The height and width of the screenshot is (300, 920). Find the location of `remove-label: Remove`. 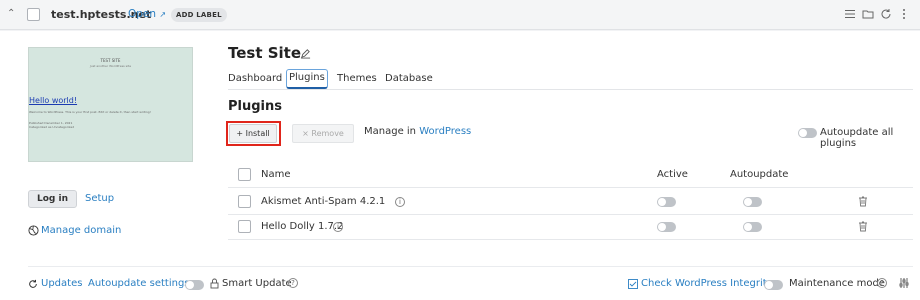

remove-label: Remove is located at coordinates (327, 133).